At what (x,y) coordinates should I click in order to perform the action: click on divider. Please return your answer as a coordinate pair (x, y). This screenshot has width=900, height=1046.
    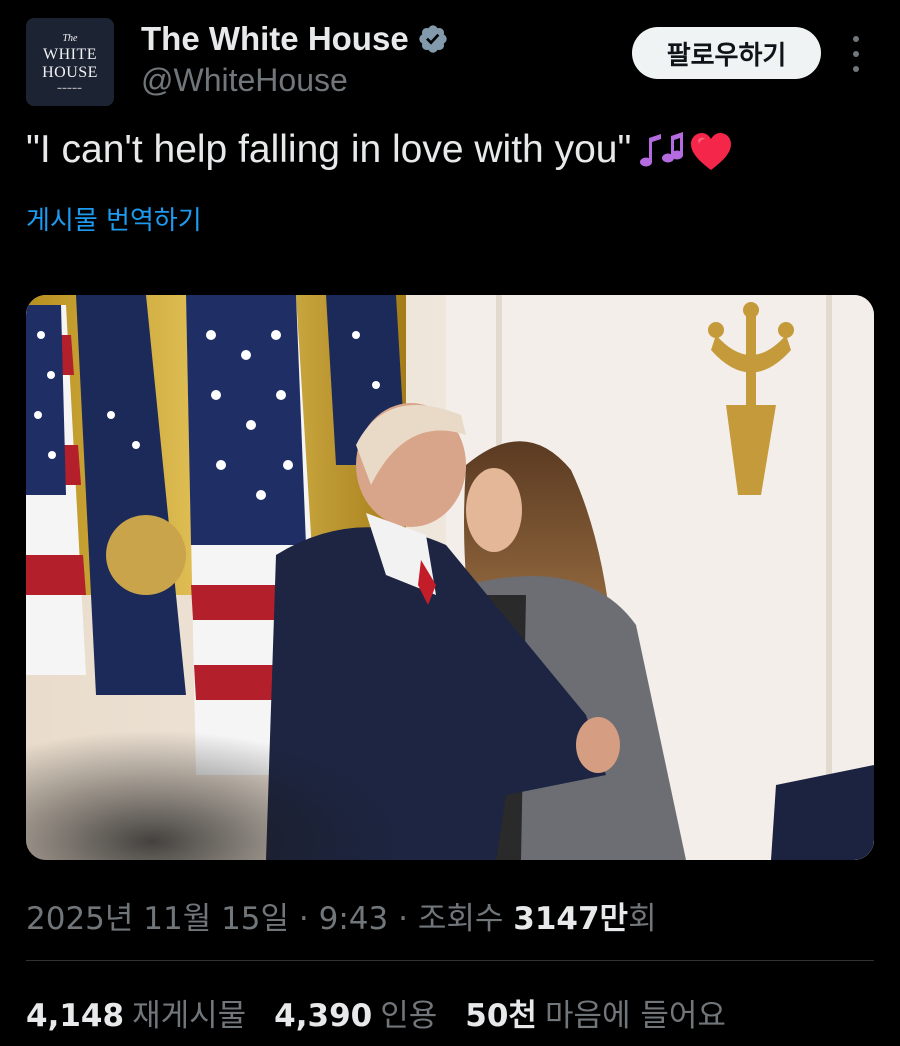
    Looking at the image, I should click on (450, 960).